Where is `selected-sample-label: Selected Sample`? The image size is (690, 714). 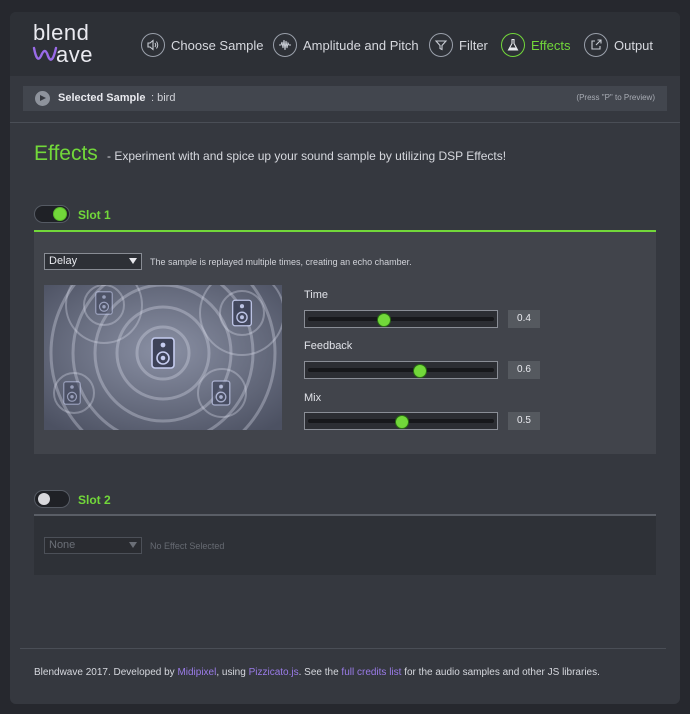 selected-sample-label: Selected Sample is located at coordinates (102, 98).